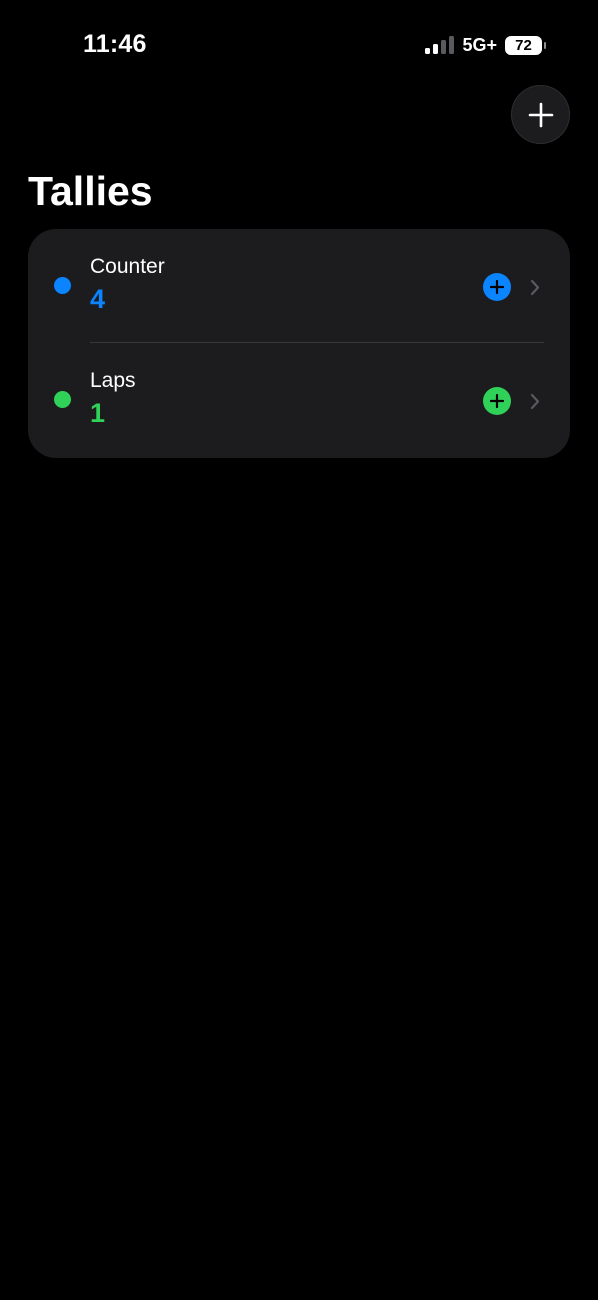 The height and width of the screenshot is (1300, 598). Describe the element at coordinates (115, 44) in the screenshot. I see `status-time: 11:46` at that location.